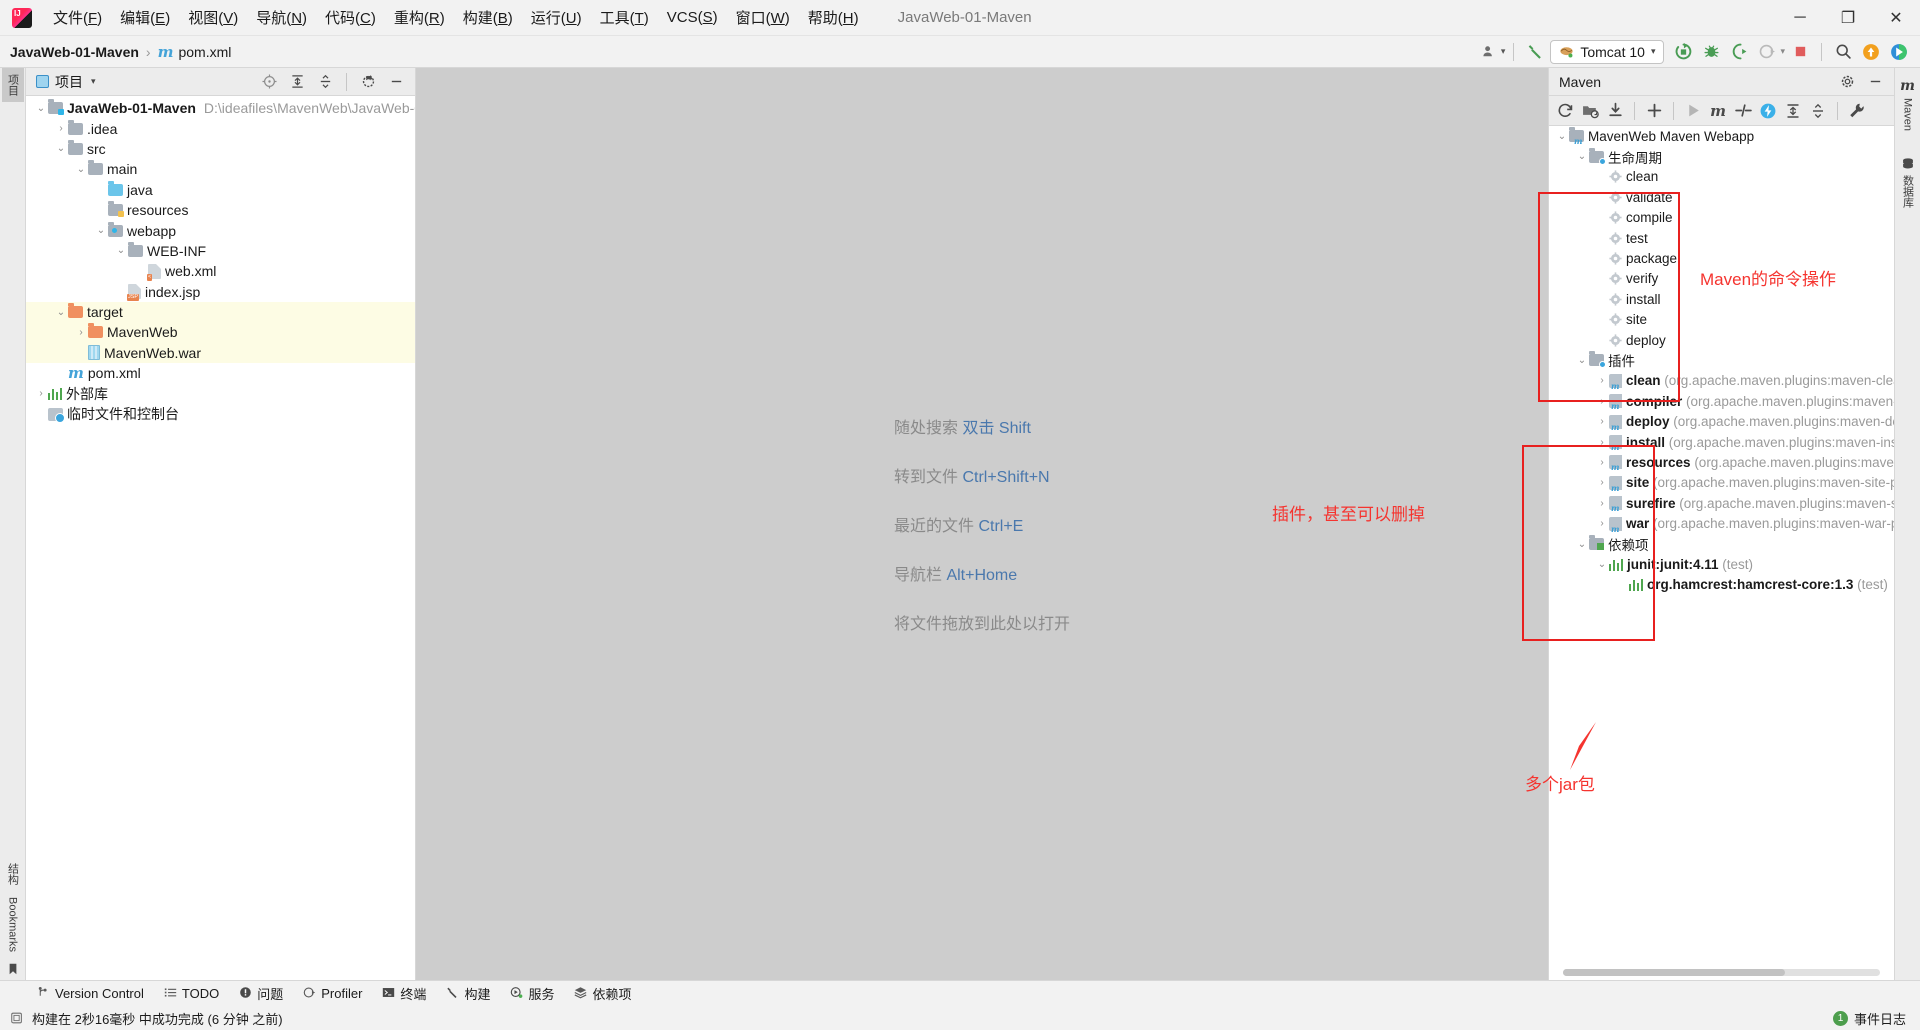 The image size is (1920, 1030). Describe the element at coordinates (90, 994) in the screenshot. I see `tool-window-1: Version Control` at that location.